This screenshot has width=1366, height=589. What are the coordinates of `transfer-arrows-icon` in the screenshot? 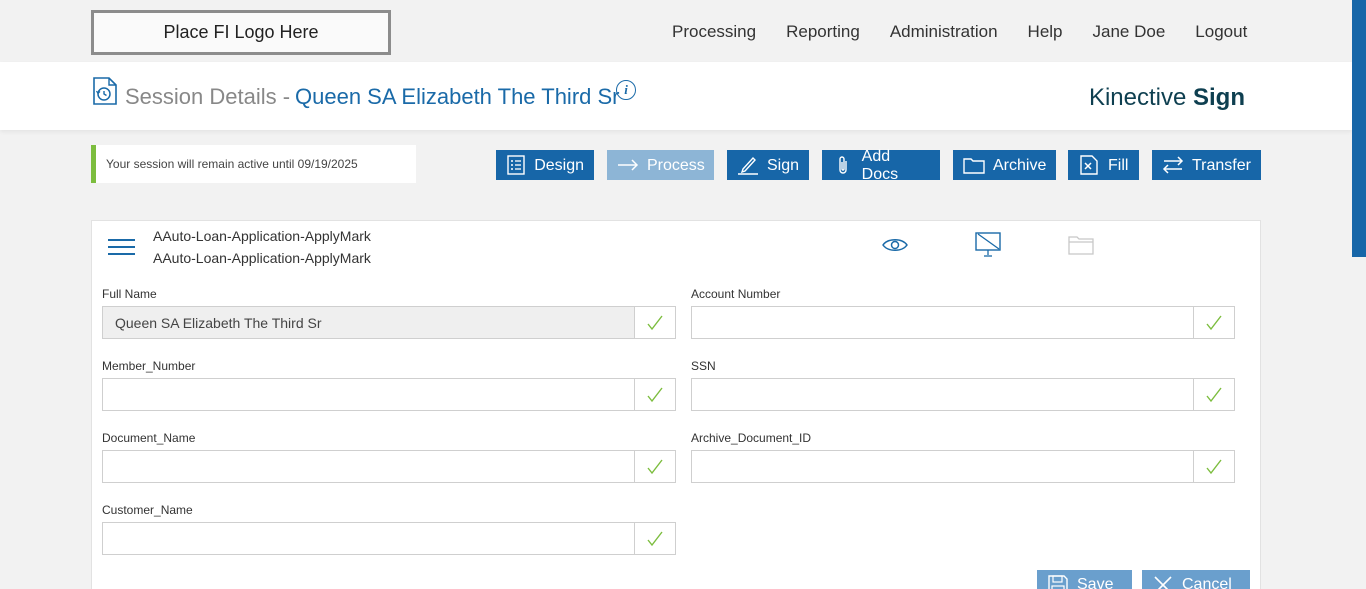 It's located at (1173, 165).